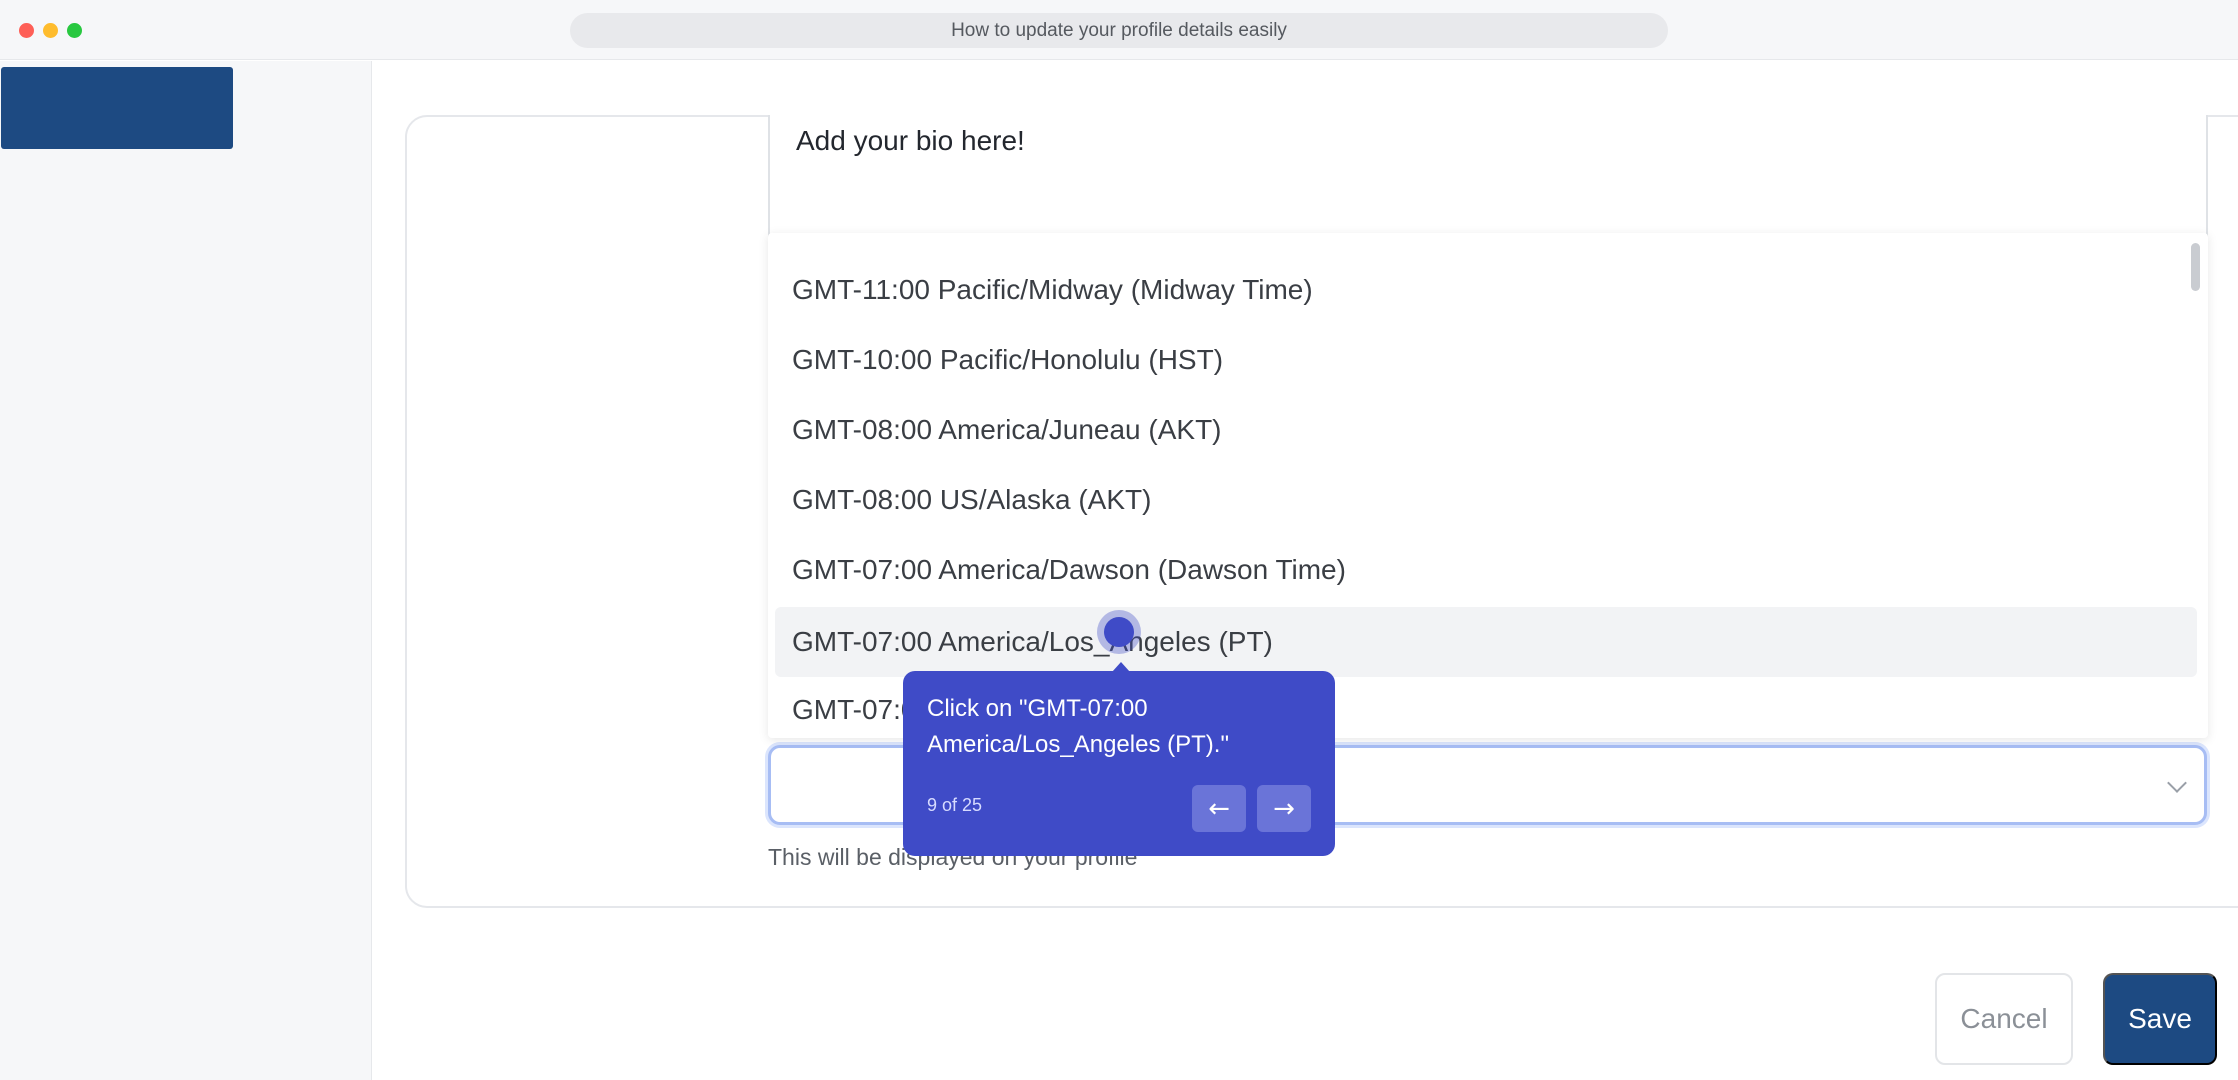 Image resolution: width=2238 pixels, height=1080 pixels. Describe the element at coordinates (1480, 570) in the screenshot. I see `dropdown-option: GMT-07:00 America/Dawson (Dawson Time)` at that location.